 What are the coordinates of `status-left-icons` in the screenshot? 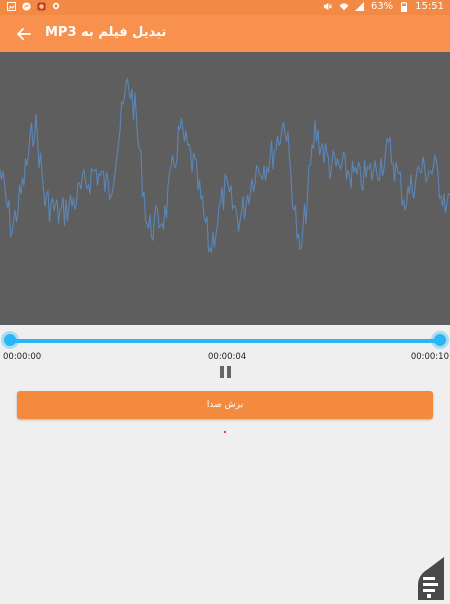 It's located at (33, 6).